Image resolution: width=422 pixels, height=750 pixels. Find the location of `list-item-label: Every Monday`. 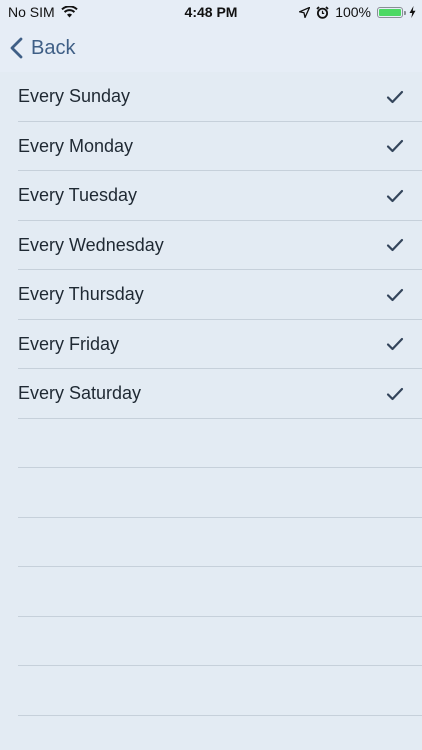

list-item-label: Every Monday is located at coordinates (76, 145).